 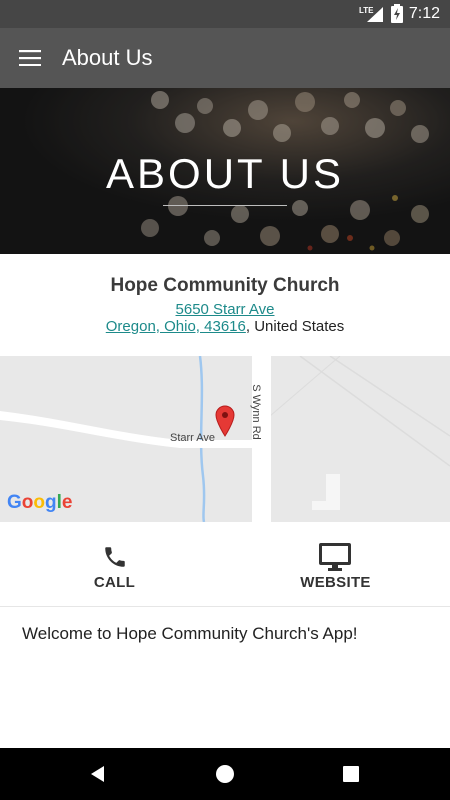 I want to click on home-icon, so click(x=225, y=774).